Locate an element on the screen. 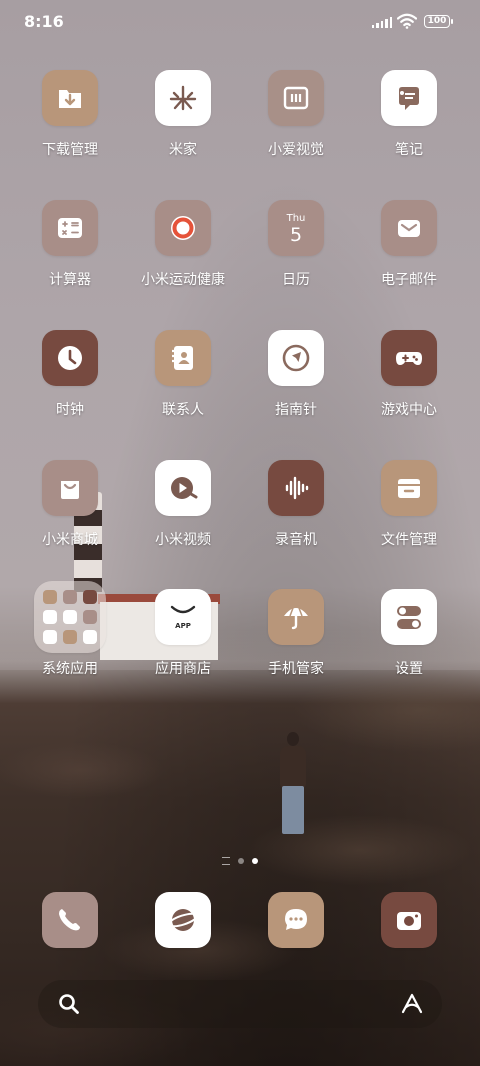 This screenshot has width=480, height=1066. email-app: 电子邮件 is located at coordinates (409, 244).